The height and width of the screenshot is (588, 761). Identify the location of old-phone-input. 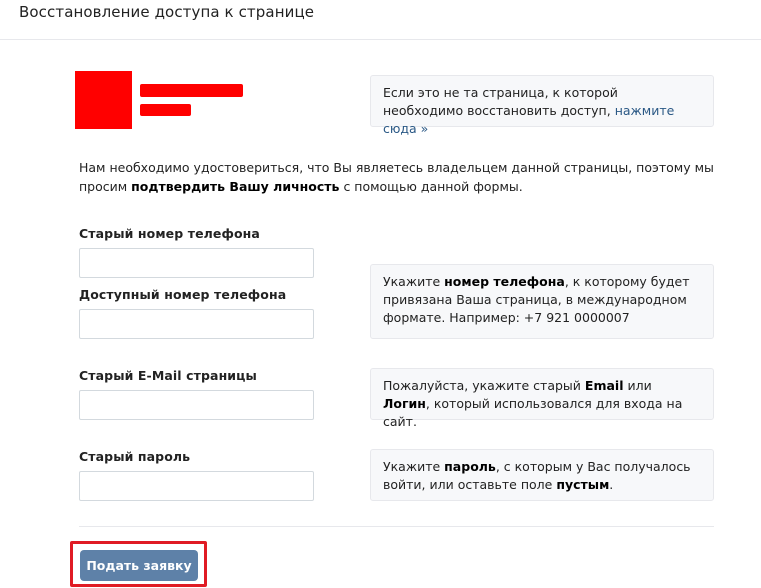
(196, 263).